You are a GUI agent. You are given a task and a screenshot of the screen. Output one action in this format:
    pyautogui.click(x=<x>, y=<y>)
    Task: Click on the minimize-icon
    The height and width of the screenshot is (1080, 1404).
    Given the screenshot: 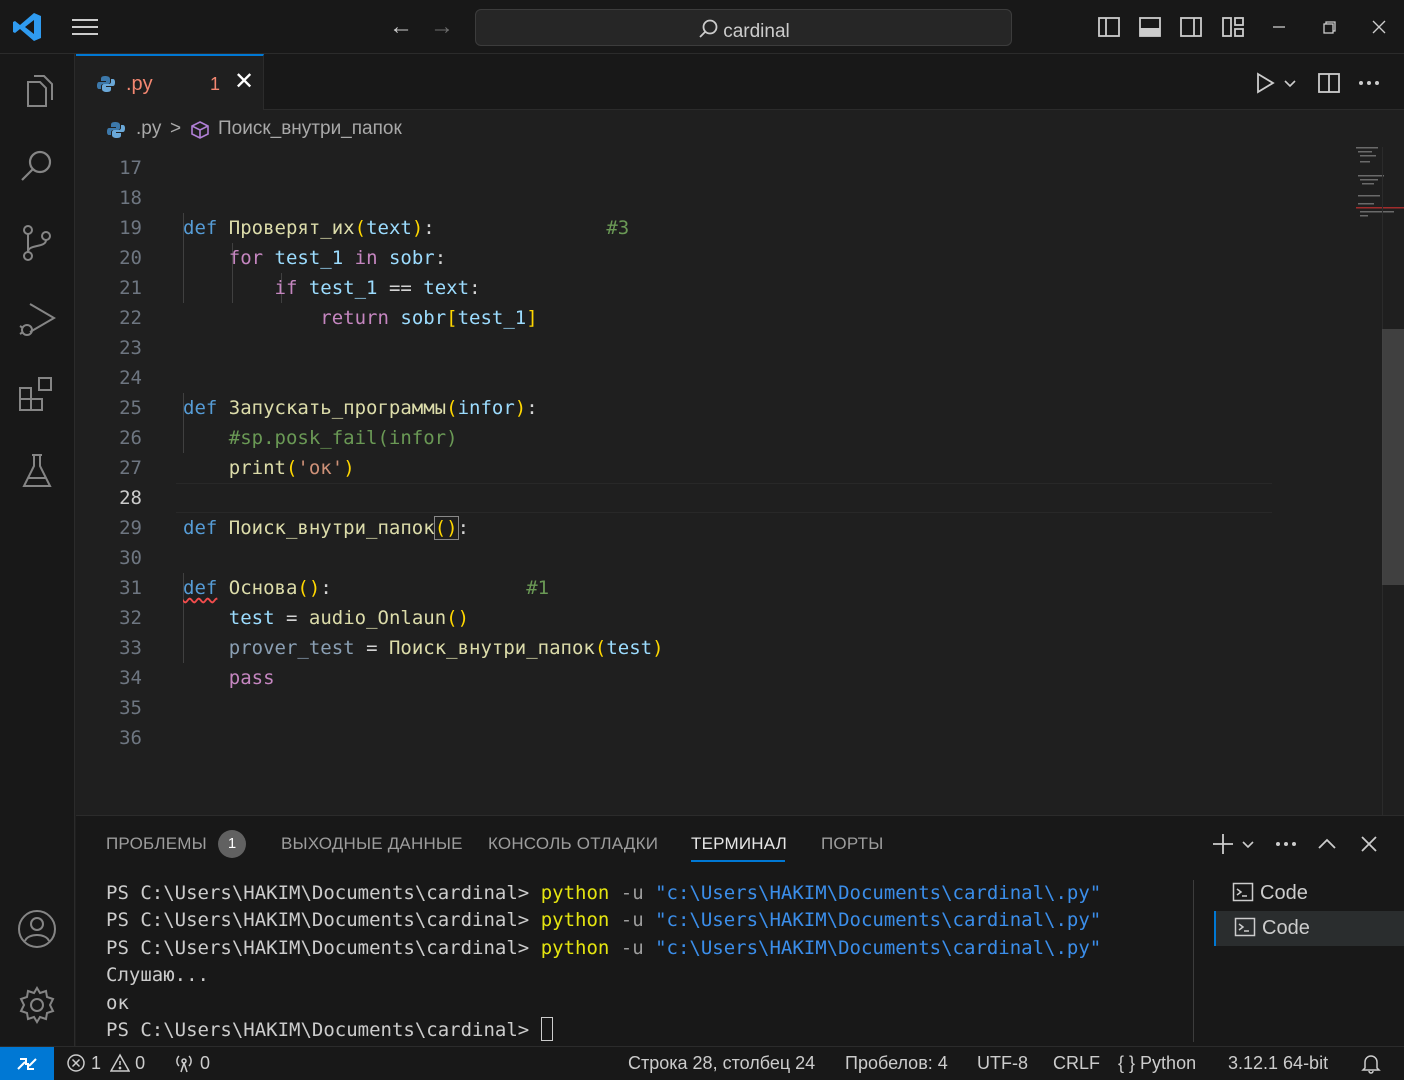 What is the action you would take?
    pyautogui.click(x=1279, y=27)
    